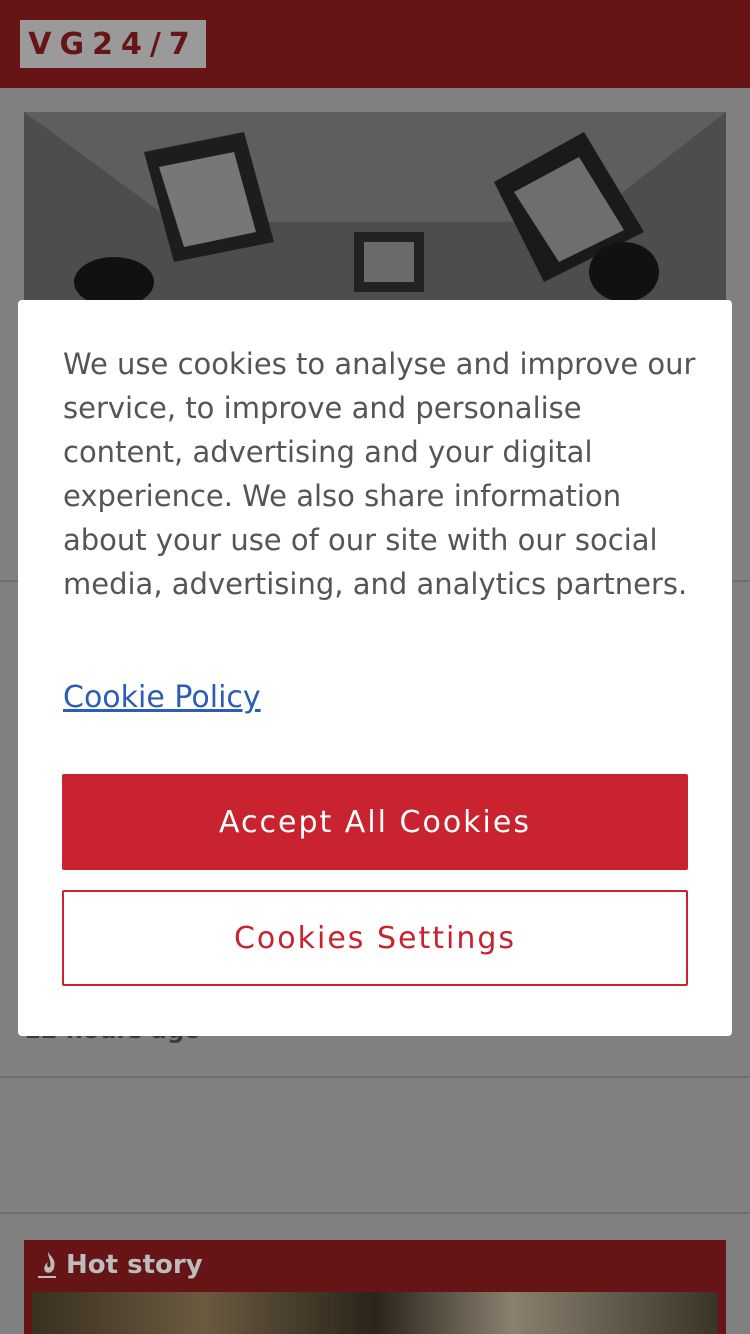  I want to click on site-header: VG24/7, so click(375, 44).